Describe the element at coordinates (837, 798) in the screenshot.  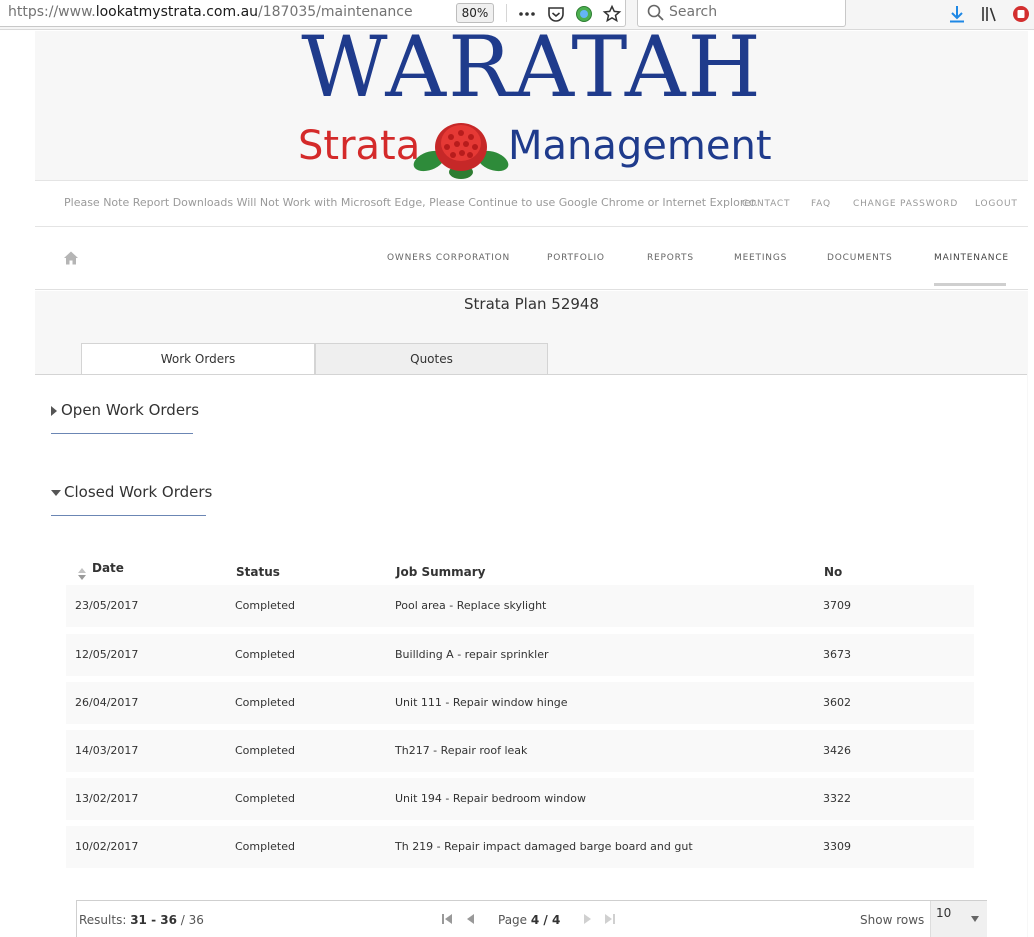
I see `cell-no: 3322` at that location.